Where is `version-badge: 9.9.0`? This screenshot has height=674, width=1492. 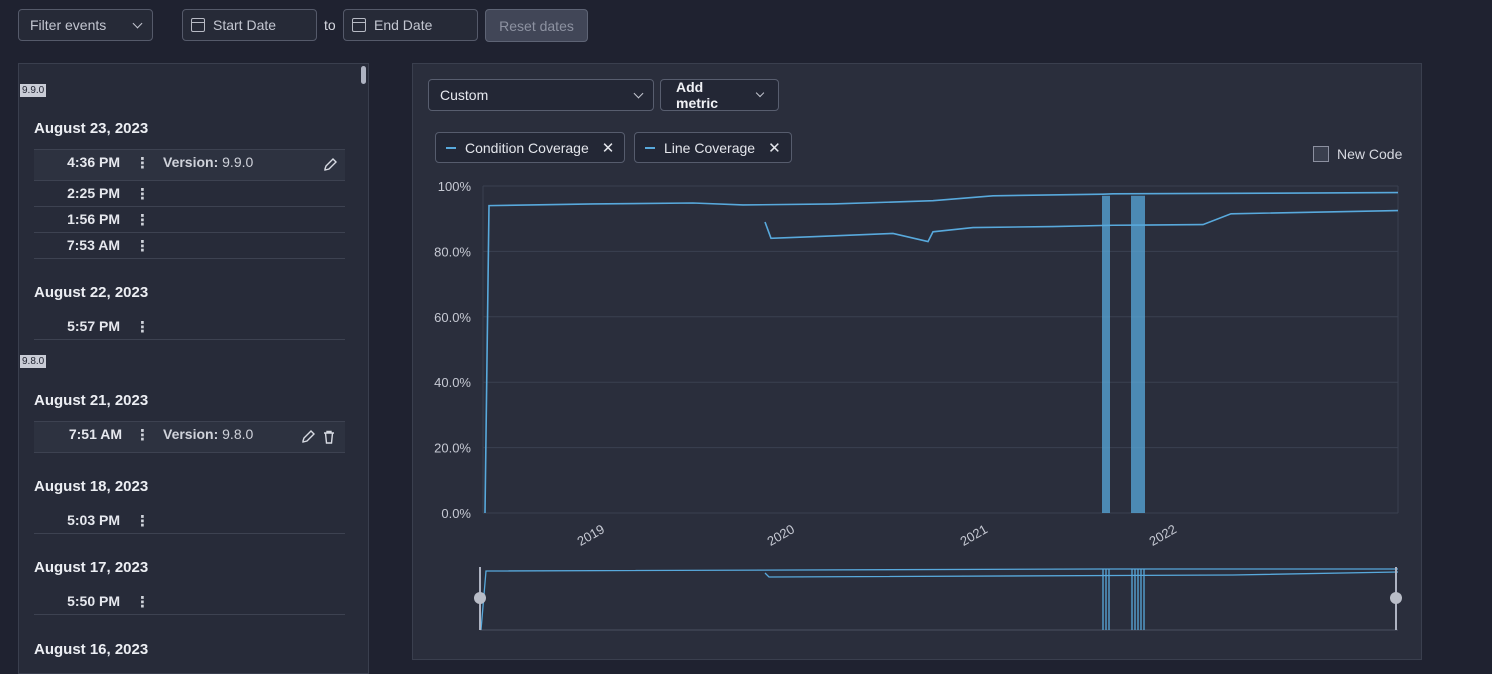
version-badge: 9.9.0 is located at coordinates (33, 90).